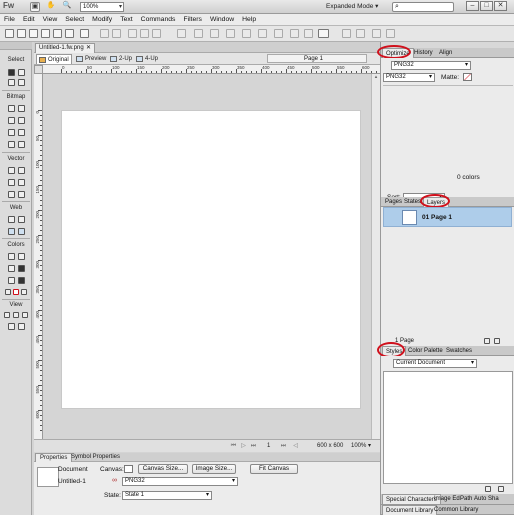 This screenshot has width=514, height=515. I want to click on scroll-up-icon: ▴, so click(376, 77).